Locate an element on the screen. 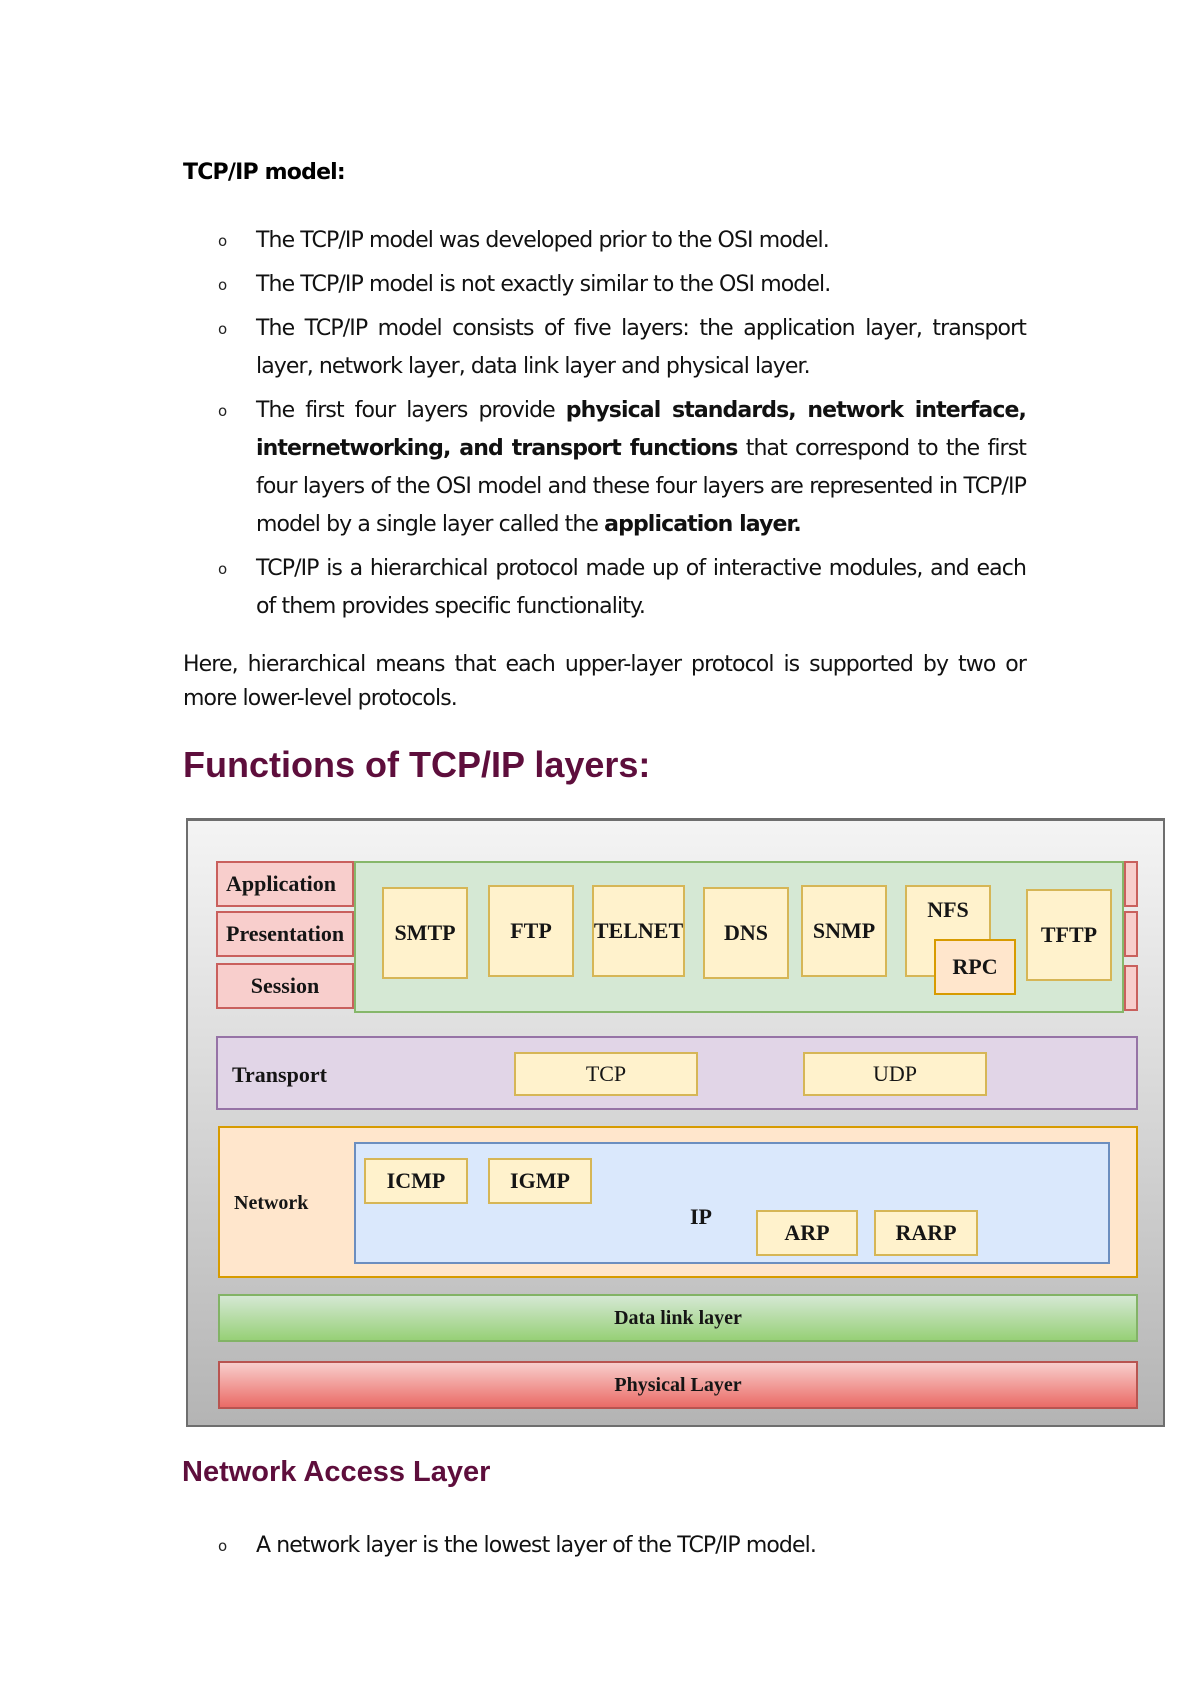 The width and height of the screenshot is (1200, 1696). protocol-icmp: ICMP is located at coordinates (416, 1181).